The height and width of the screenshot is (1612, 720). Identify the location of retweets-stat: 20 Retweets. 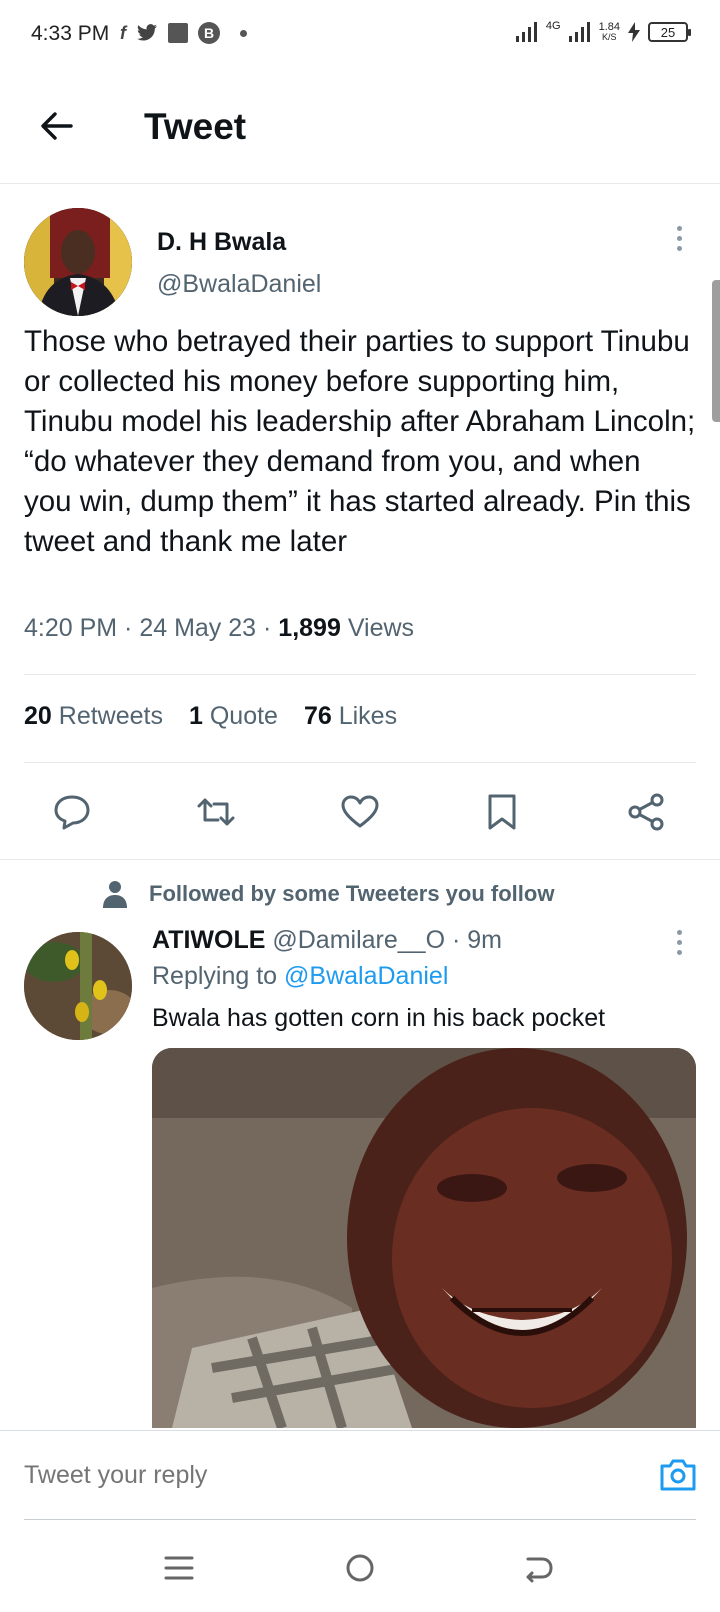
(93, 716).